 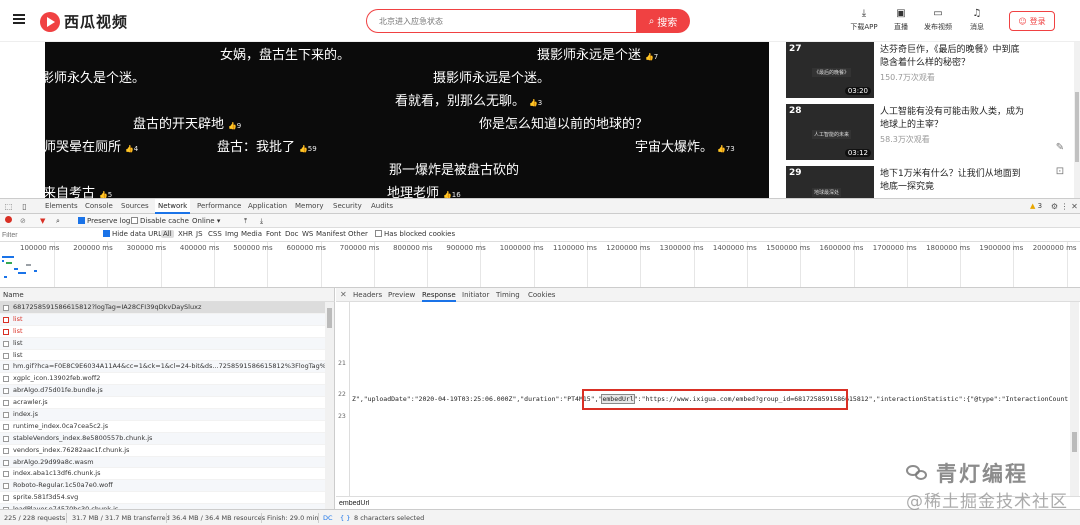 What do you see at coordinates (18, 318) in the screenshot?
I see `request-name: list` at bounding box center [18, 318].